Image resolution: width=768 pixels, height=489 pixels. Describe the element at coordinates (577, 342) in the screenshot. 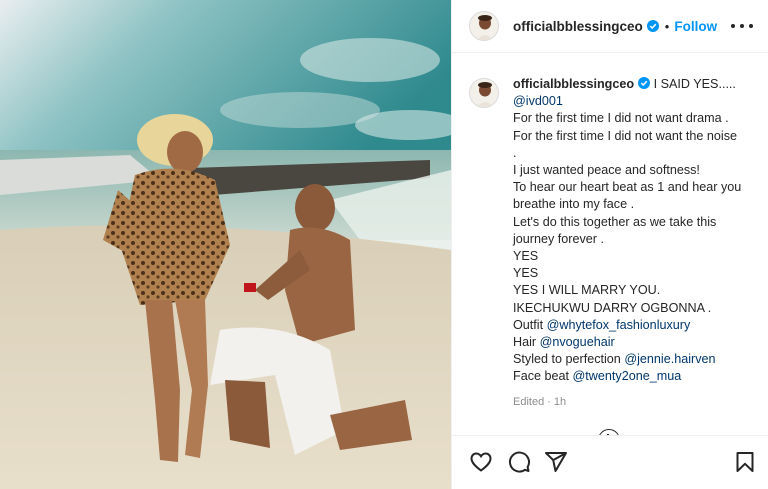

I see `credit-mention: @nvoguehair` at that location.